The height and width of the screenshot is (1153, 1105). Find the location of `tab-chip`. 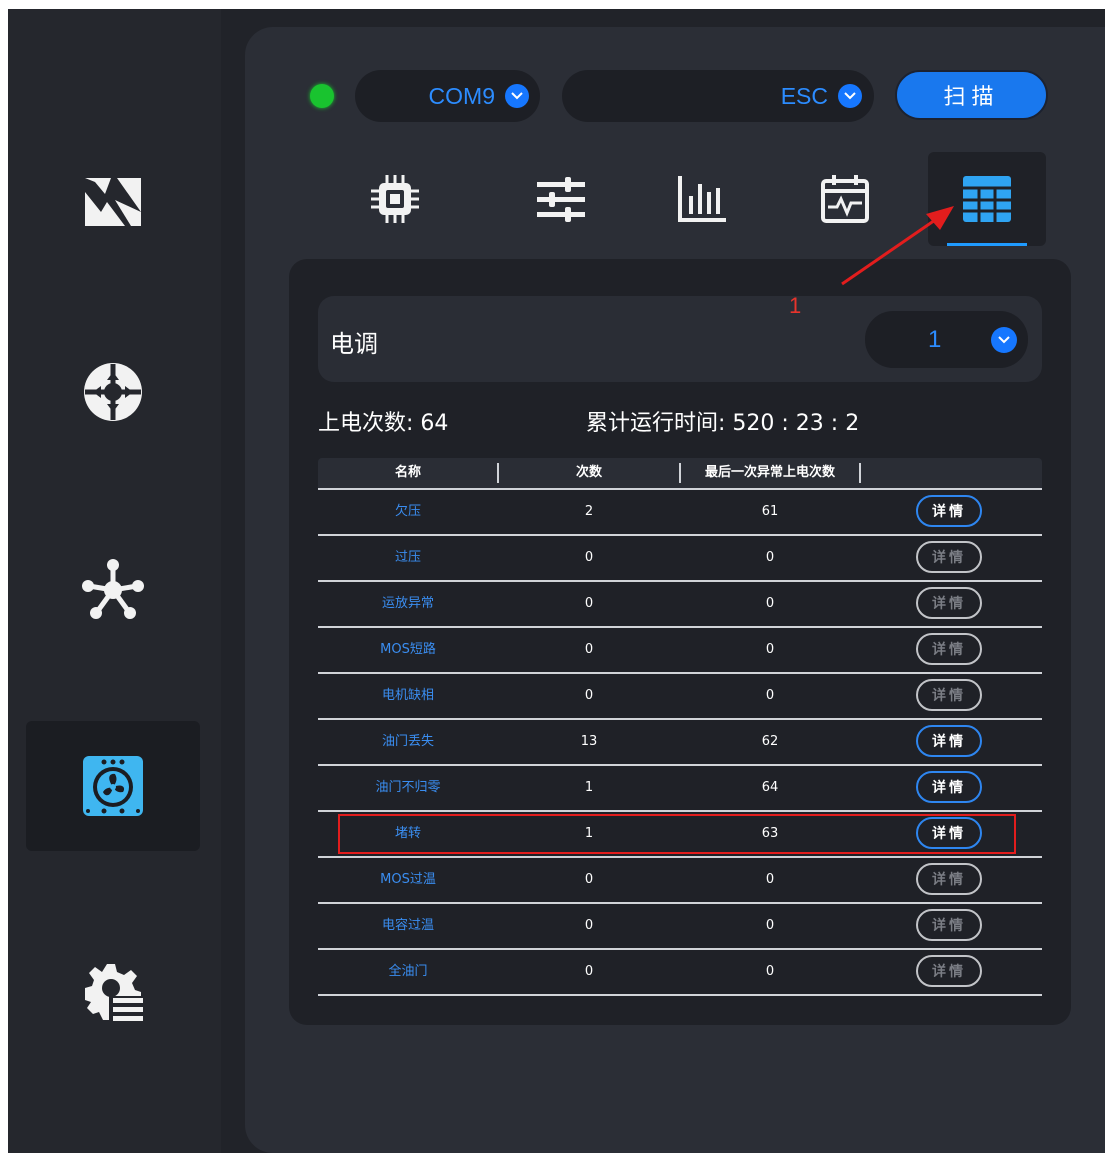

tab-chip is located at coordinates (395, 199).